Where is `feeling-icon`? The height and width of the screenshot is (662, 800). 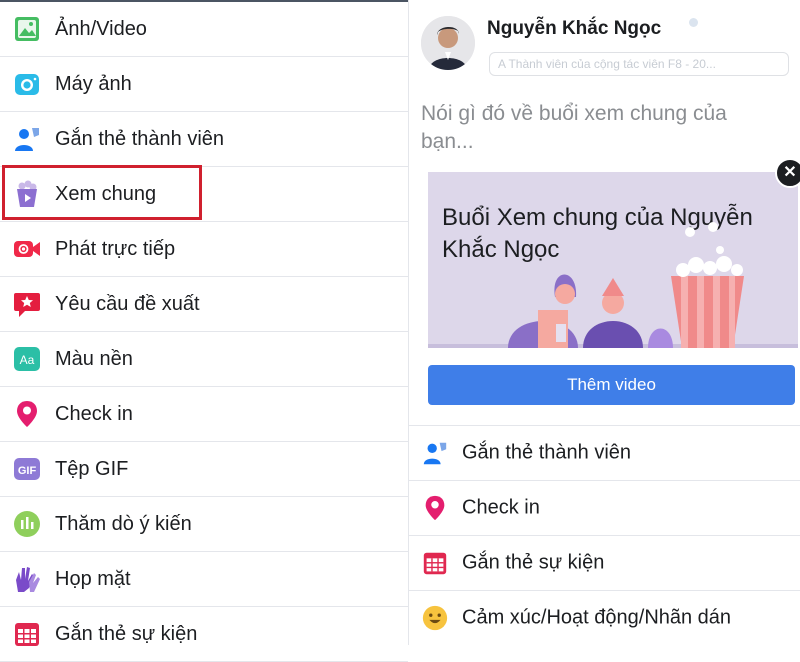 feeling-icon is located at coordinates (435, 618).